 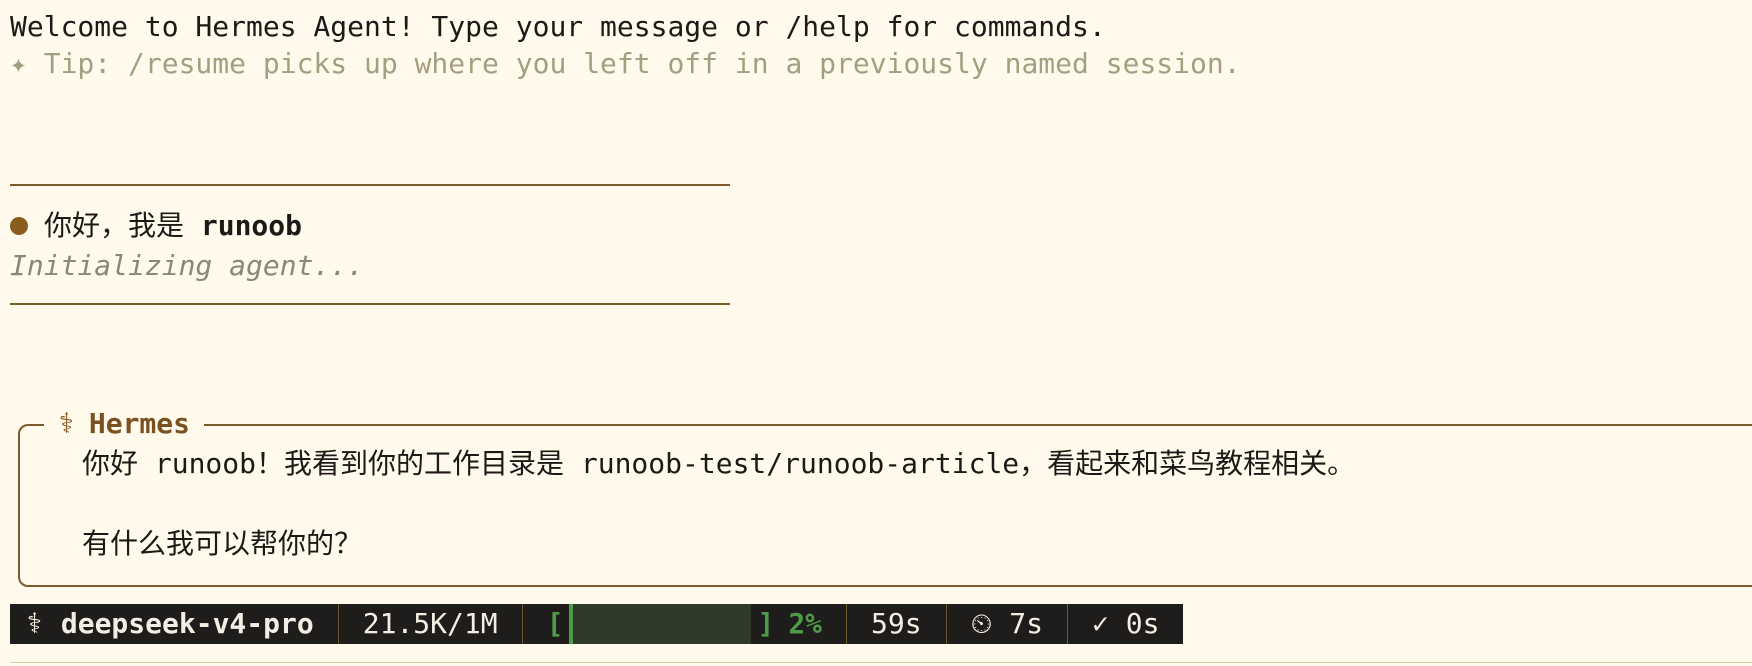 I want to click on progress-percent: 2%, so click(x=805, y=623).